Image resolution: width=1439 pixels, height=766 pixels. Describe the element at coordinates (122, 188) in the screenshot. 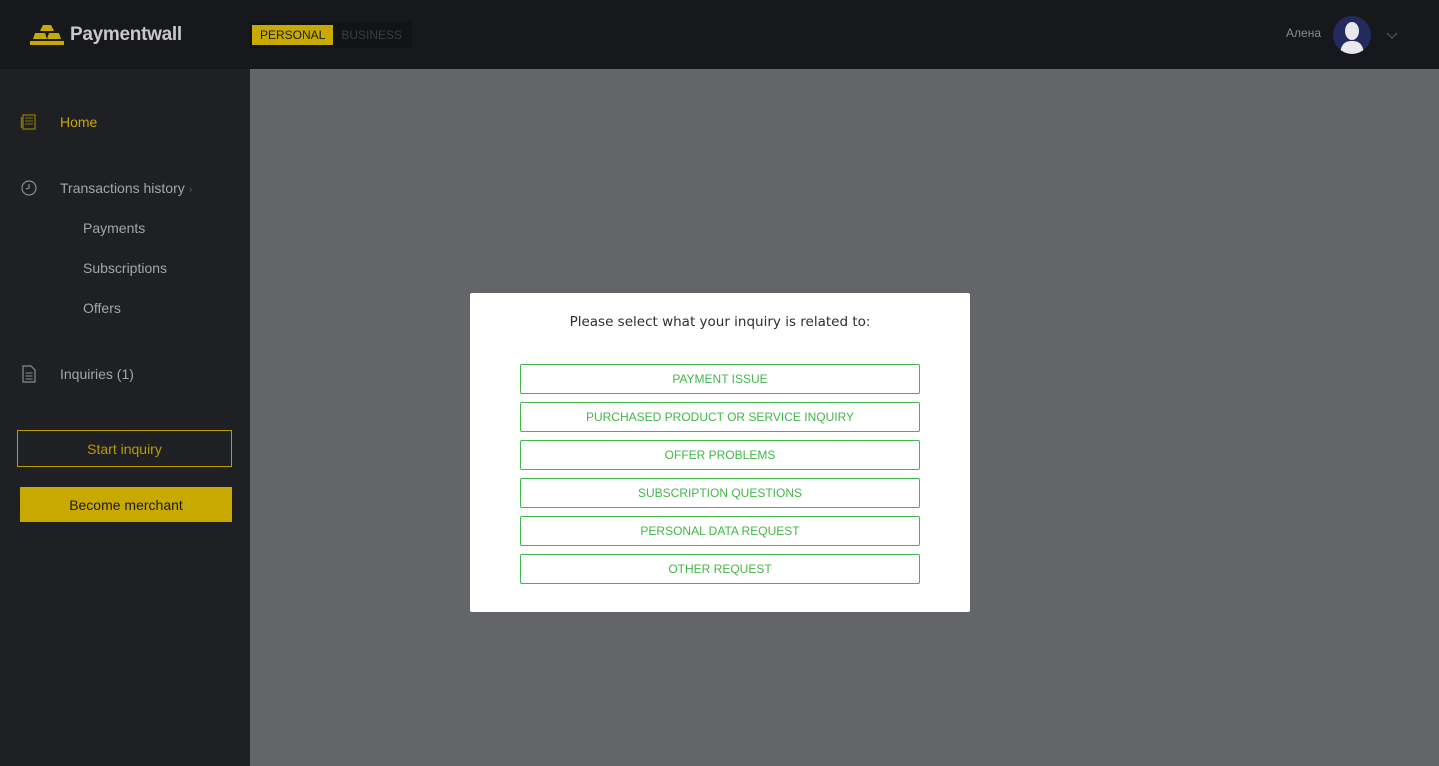

I see `sidebar-item-label: Transactions history` at that location.